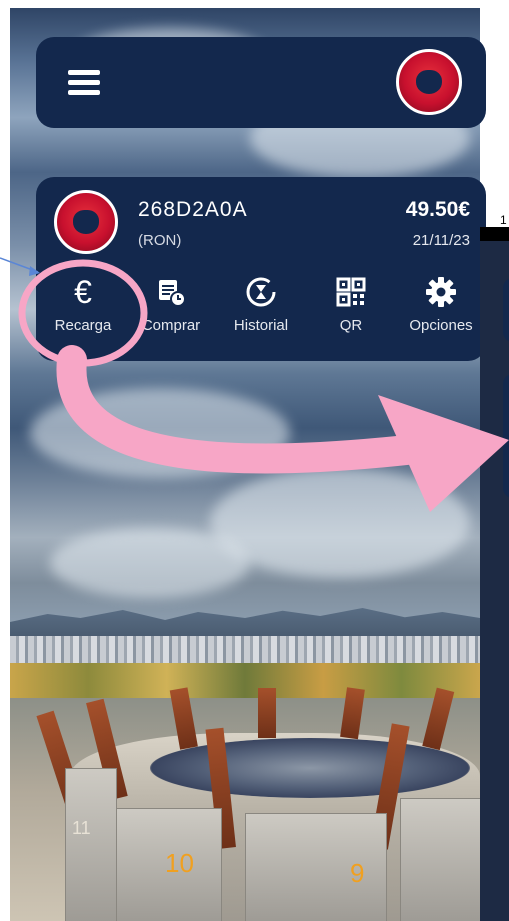  Describe the element at coordinates (160, 240) in the screenshot. I see `card-subtitle: (RON)` at that location.